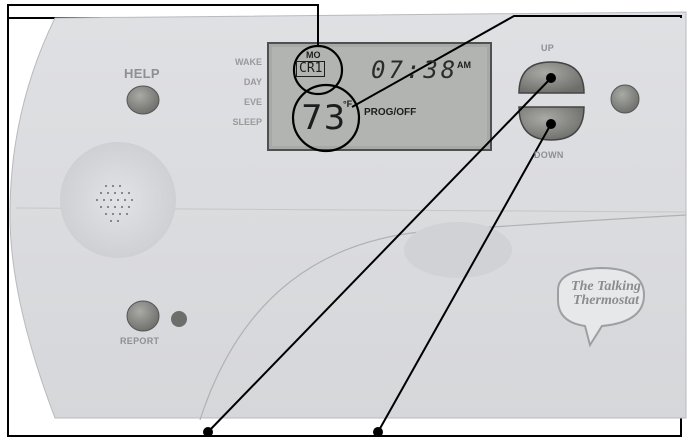  Describe the element at coordinates (140, 341) in the screenshot. I see `report-label: REPORT` at that location.